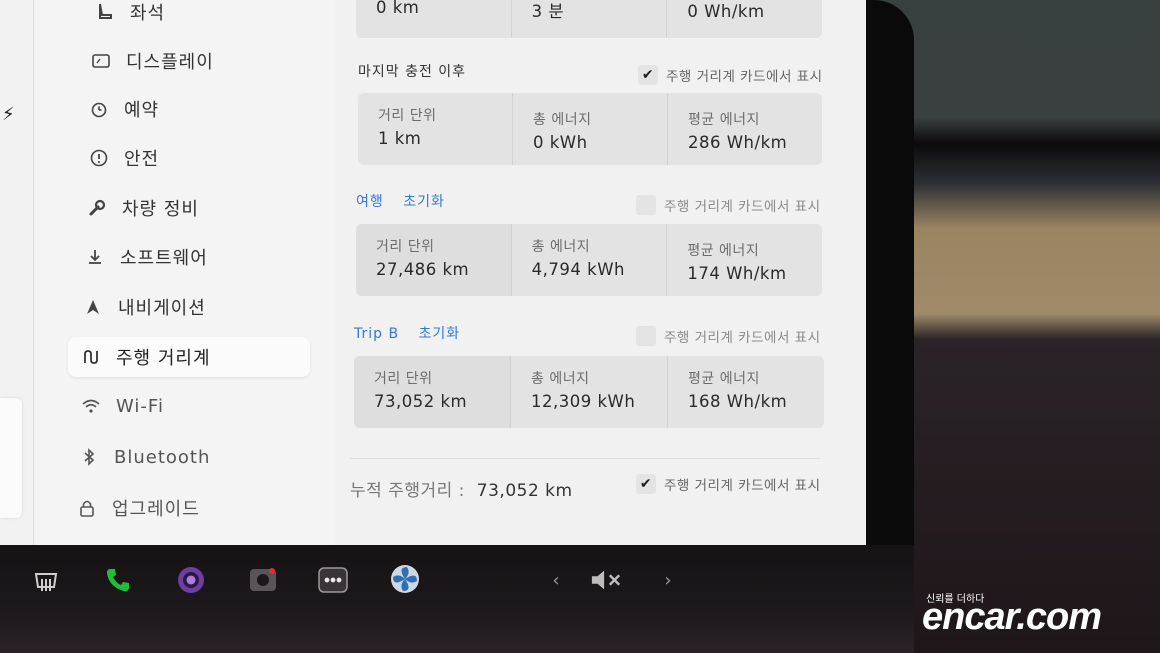 Image resolution: width=1160 pixels, height=653 pixels. I want to click on top-stat-energy: 0 Wh/km, so click(726, 11).